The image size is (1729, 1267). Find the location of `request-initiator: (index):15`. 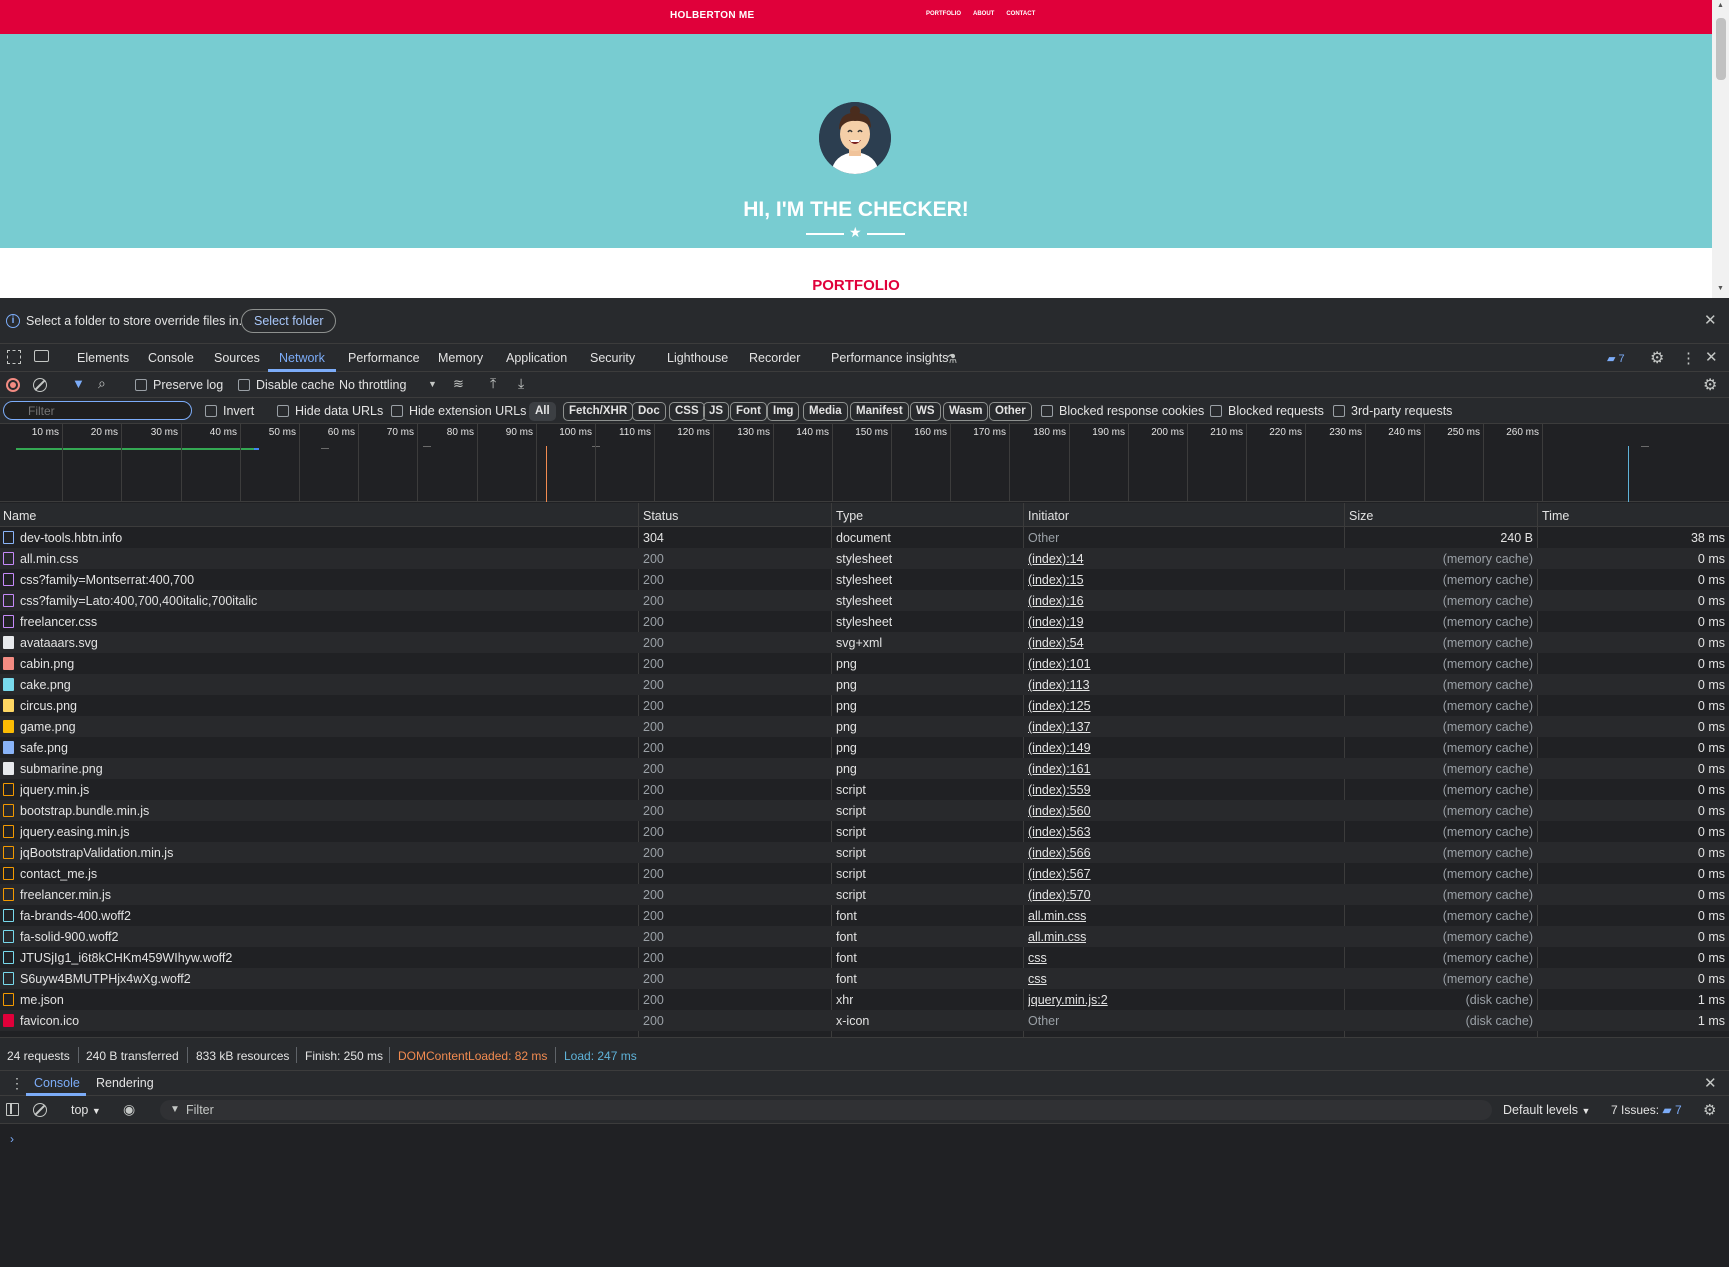

request-initiator: (index):15 is located at coordinates (1056, 580).